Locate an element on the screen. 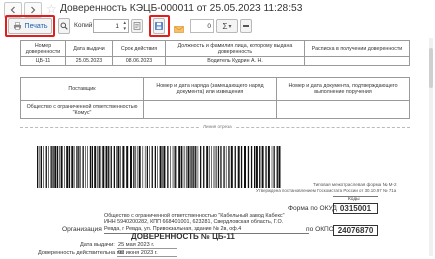 This screenshot has height=259, width=435. document-button is located at coordinates (137, 26).